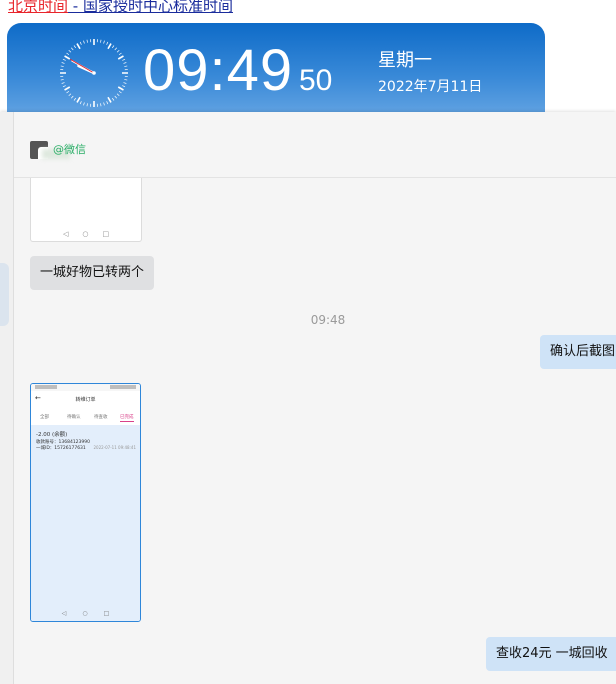 The image size is (616, 684). Describe the element at coordinates (86, 210) in the screenshot. I see `image-message: ◁ ○ □` at that location.